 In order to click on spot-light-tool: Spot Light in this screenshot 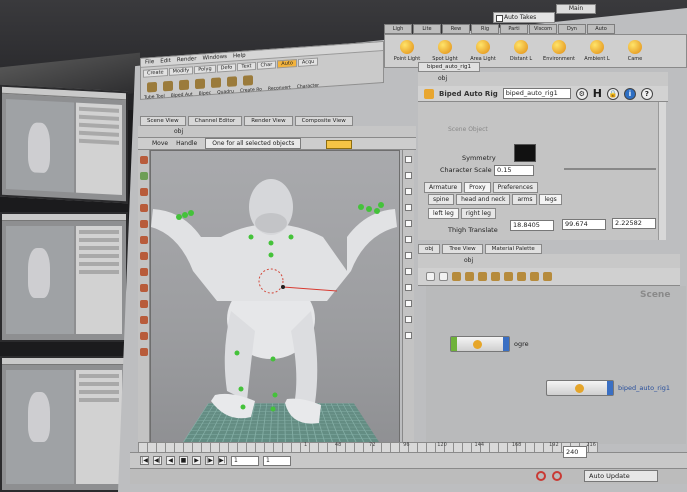, I will do `click(445, 51)`.